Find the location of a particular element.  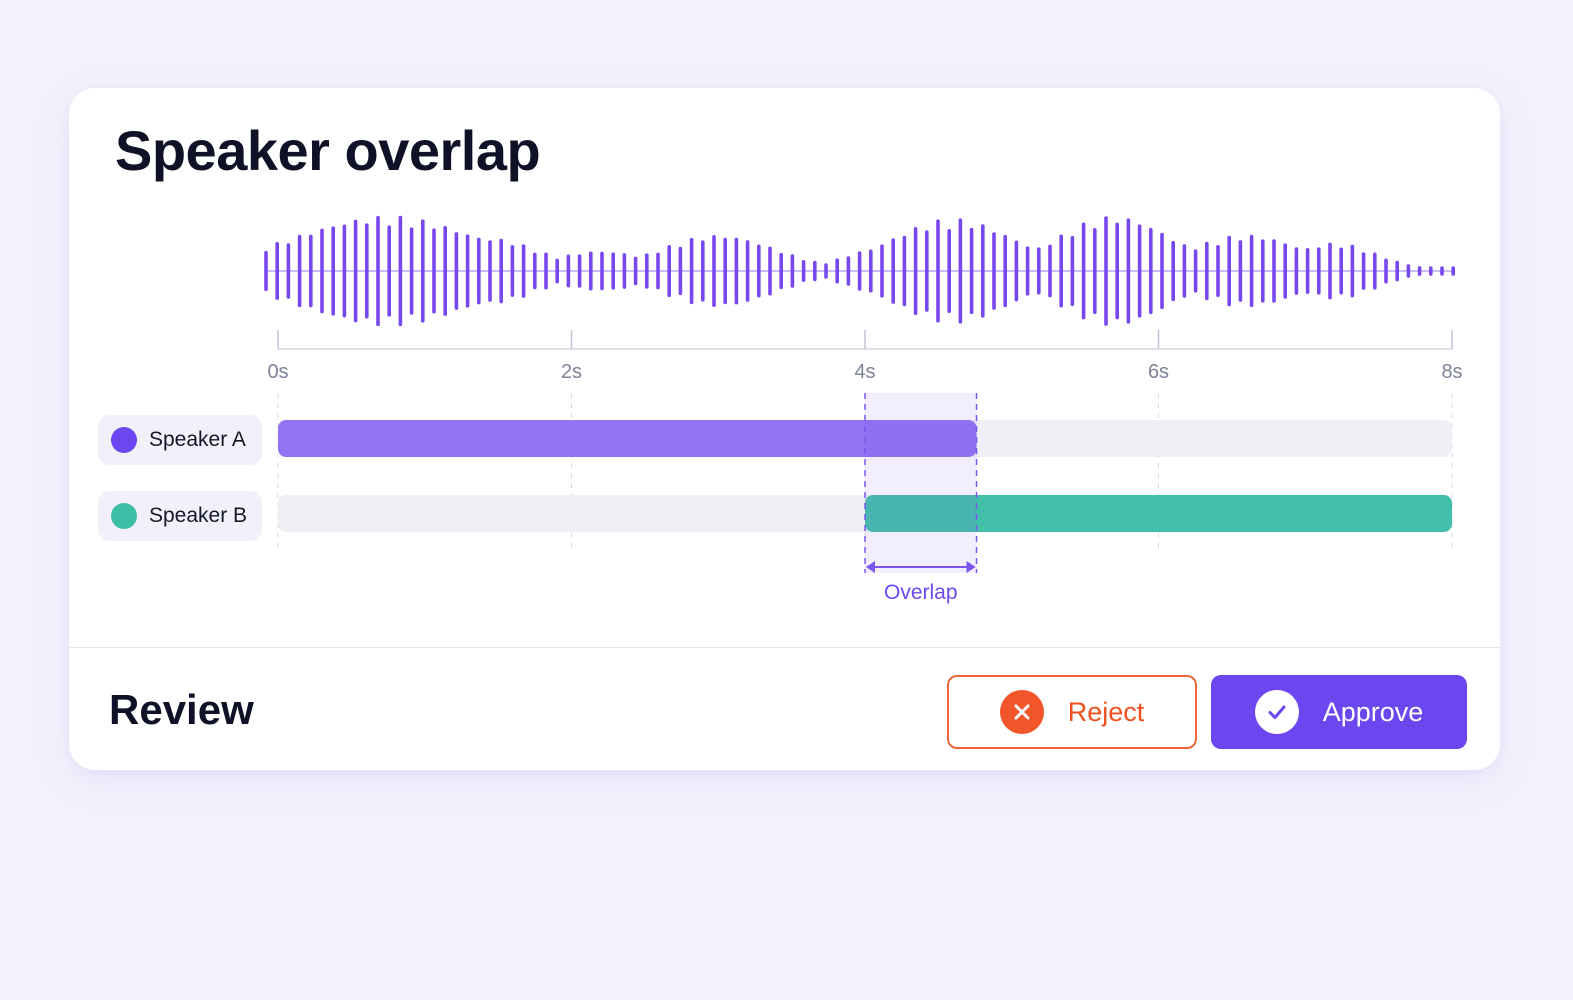

reject-button: Reject is located at coordinates (1072, 712).